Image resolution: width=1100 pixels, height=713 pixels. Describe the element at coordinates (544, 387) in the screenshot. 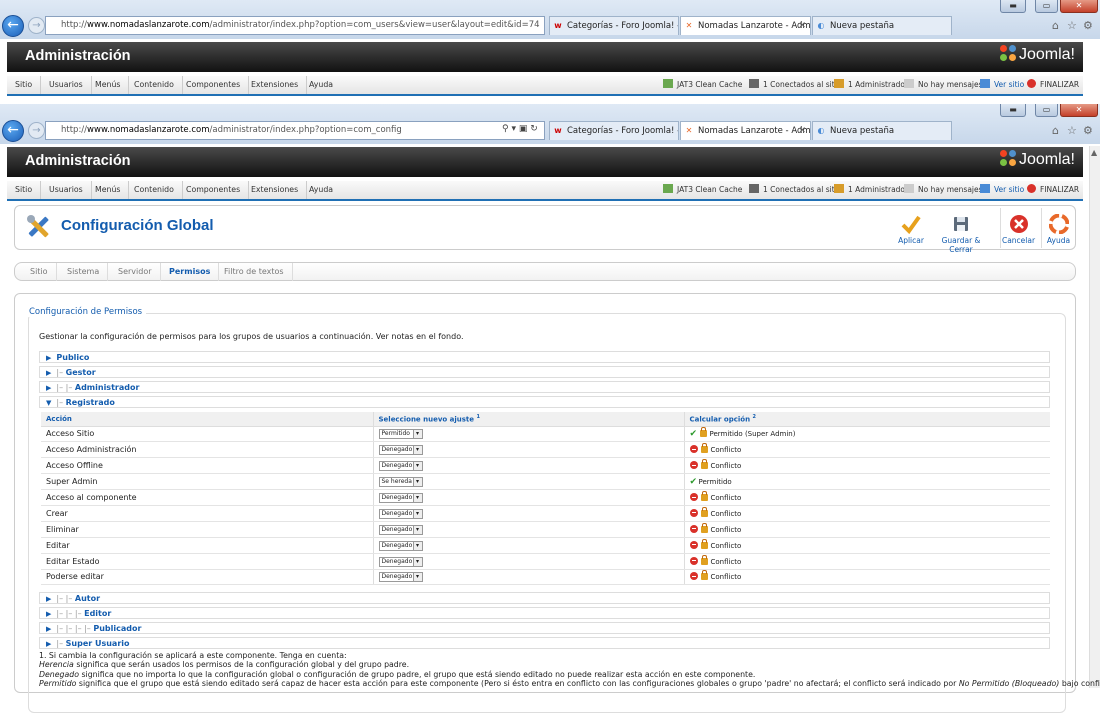

I see `group-administrador: ▶ |– |– Administrador` at that location.